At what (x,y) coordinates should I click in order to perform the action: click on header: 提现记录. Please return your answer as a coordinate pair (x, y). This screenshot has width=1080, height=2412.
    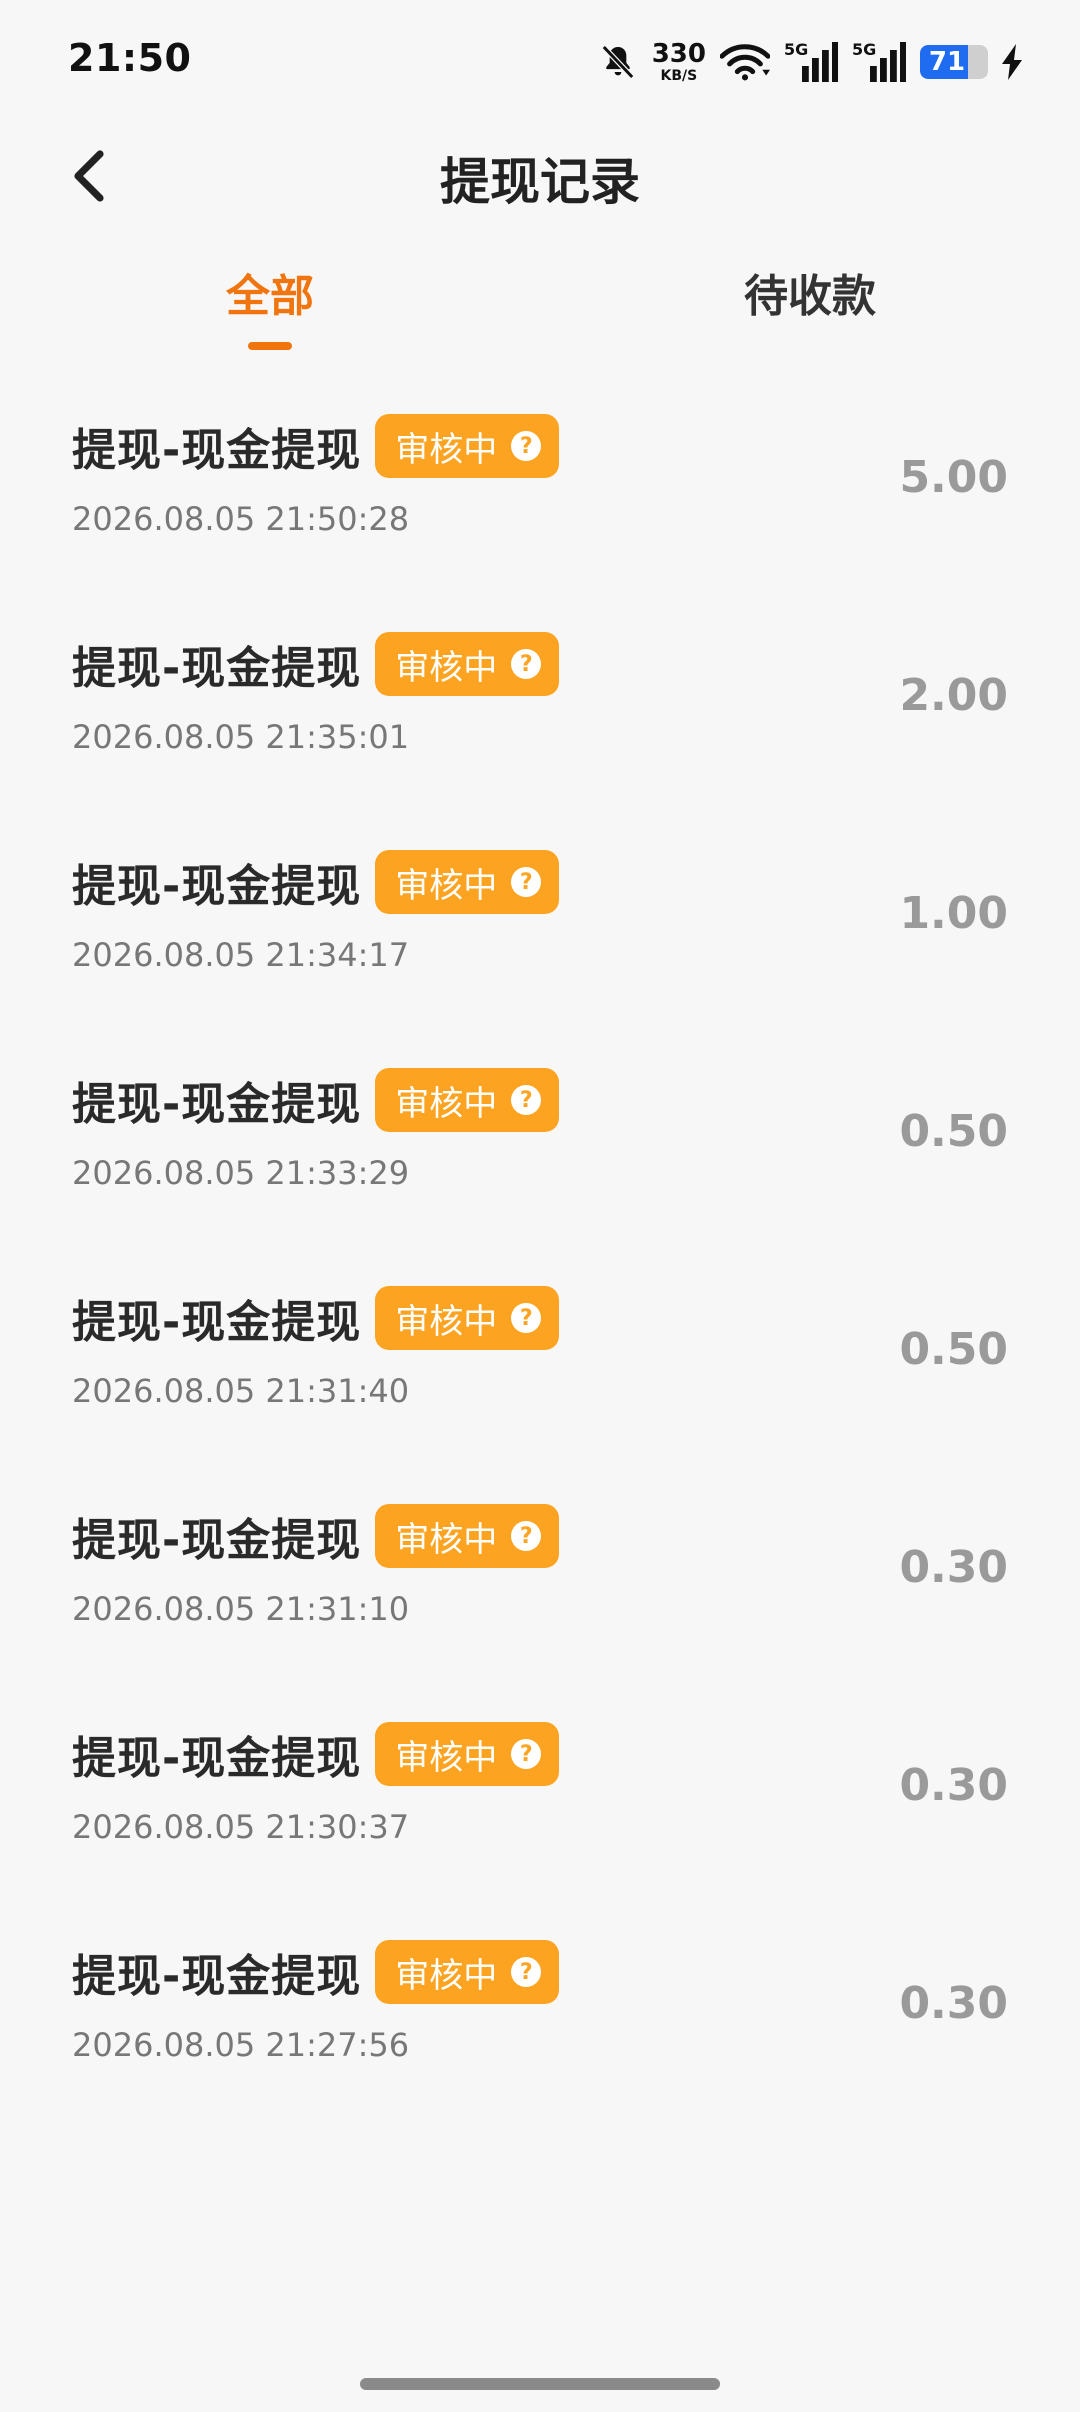
    Looking at the image, I should click on (540, 175).